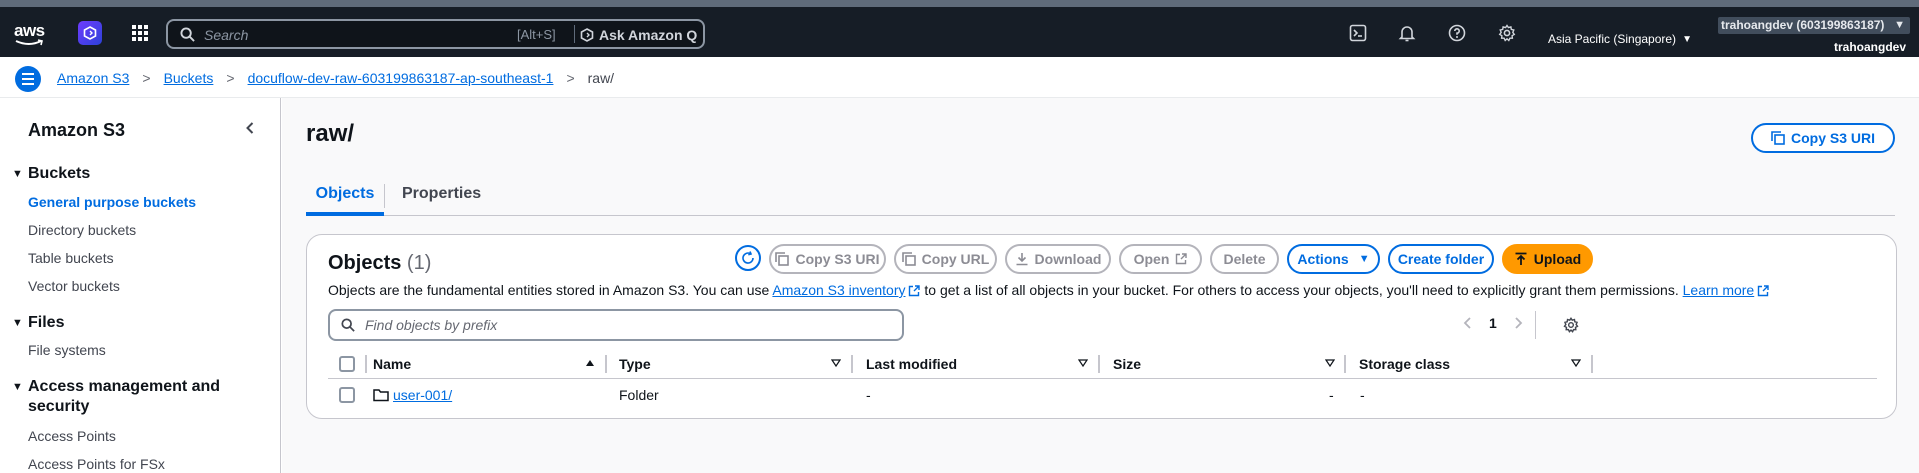  Describe the element at coordinates (1547, 259) in the screenshot. I see `upload-button: Upload` at that location.